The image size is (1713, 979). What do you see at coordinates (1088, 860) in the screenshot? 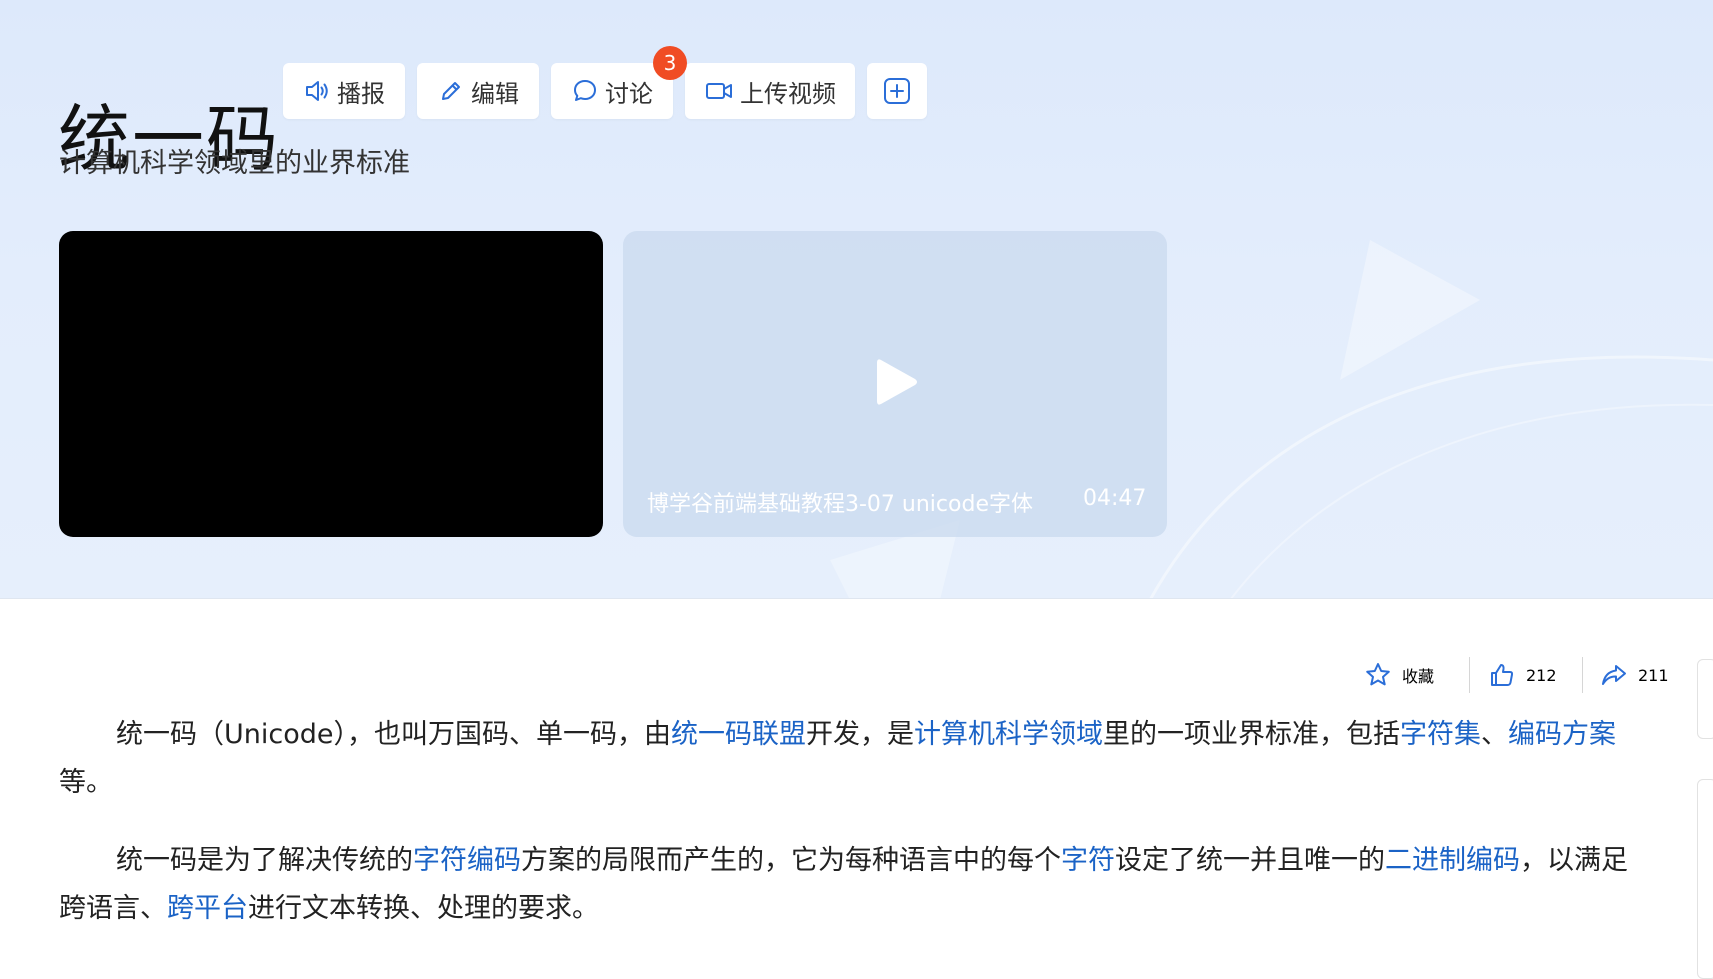
I see `link-character: 字符` at bounding box center [1088, 860].